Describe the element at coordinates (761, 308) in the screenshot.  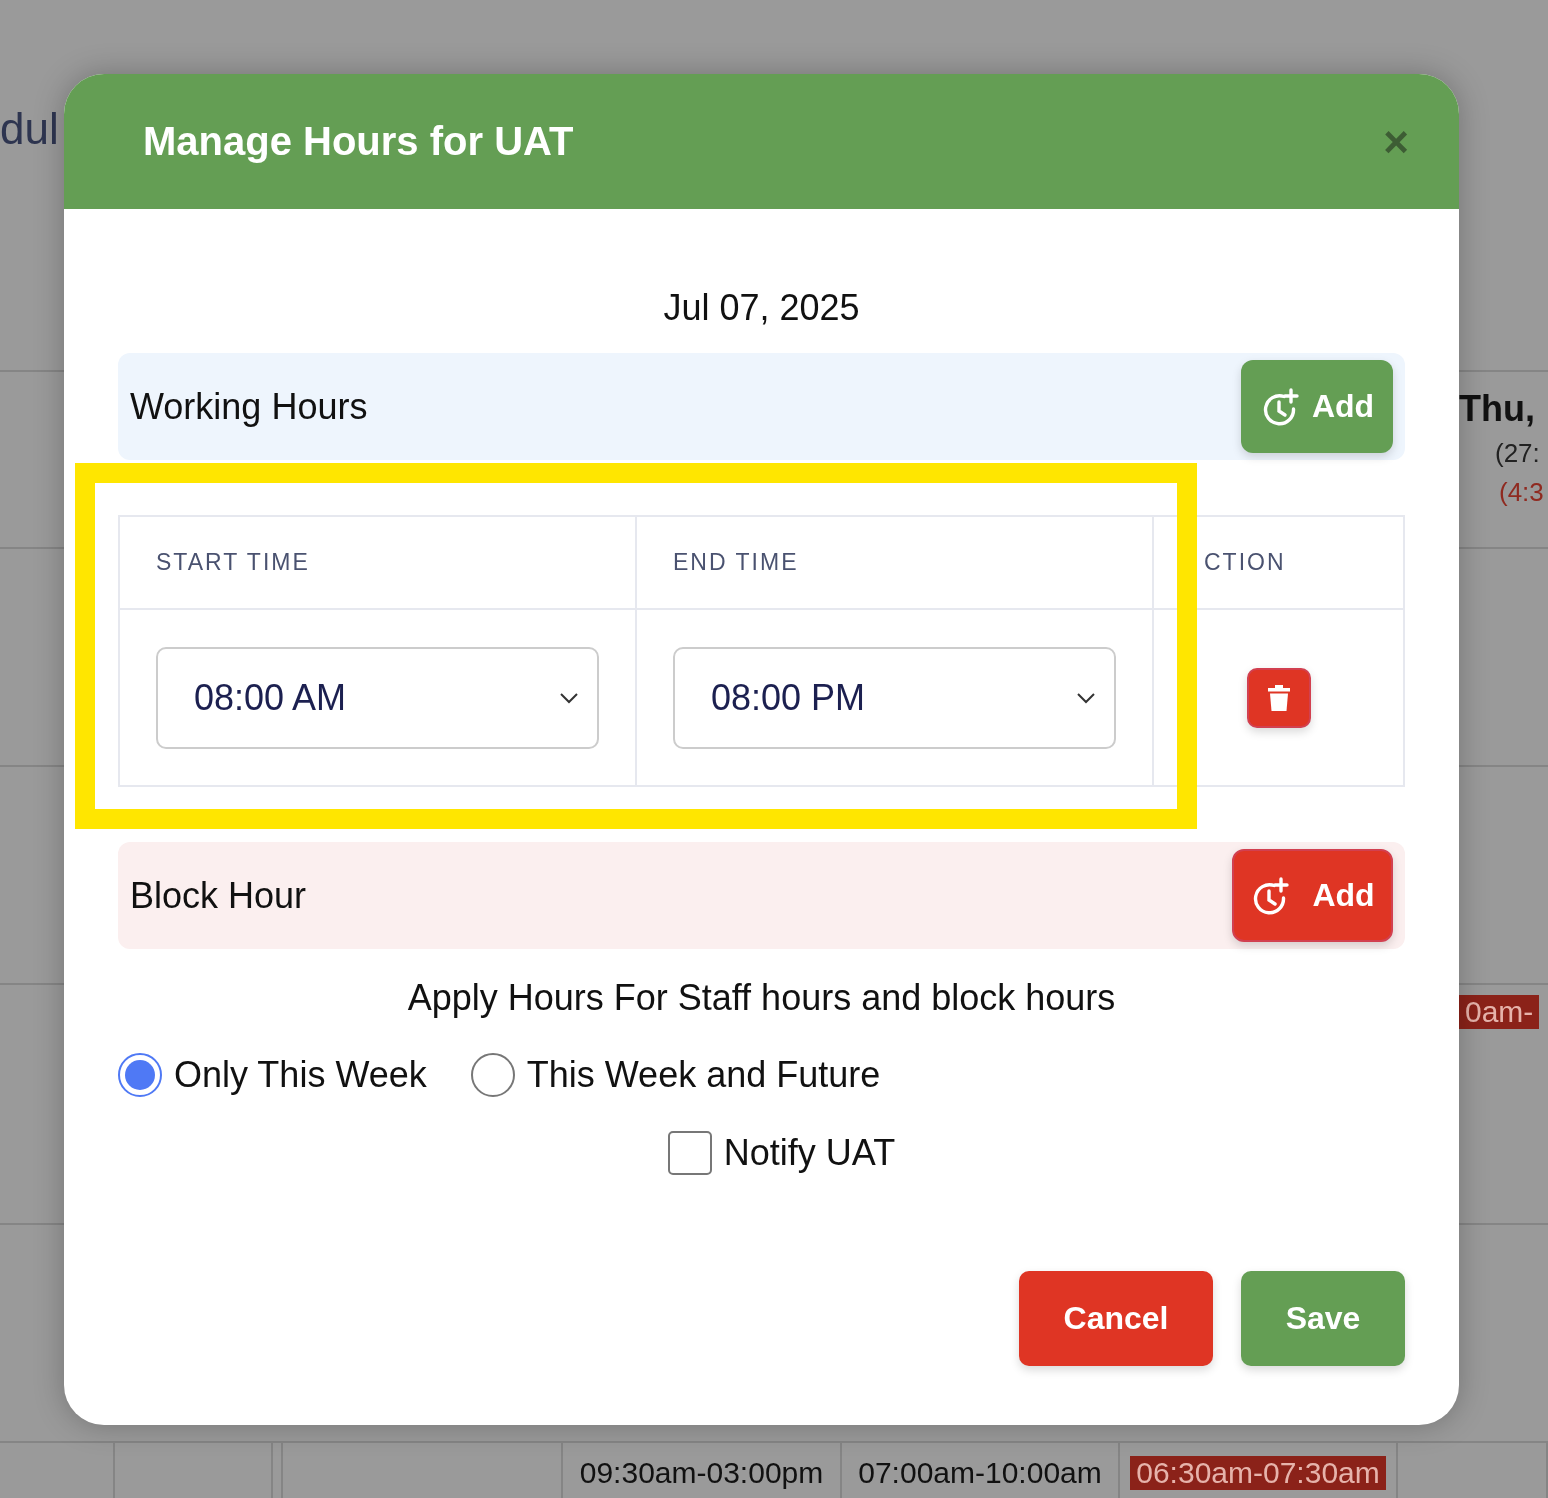
I see `date-label: Jul 07, 2025` at that location.